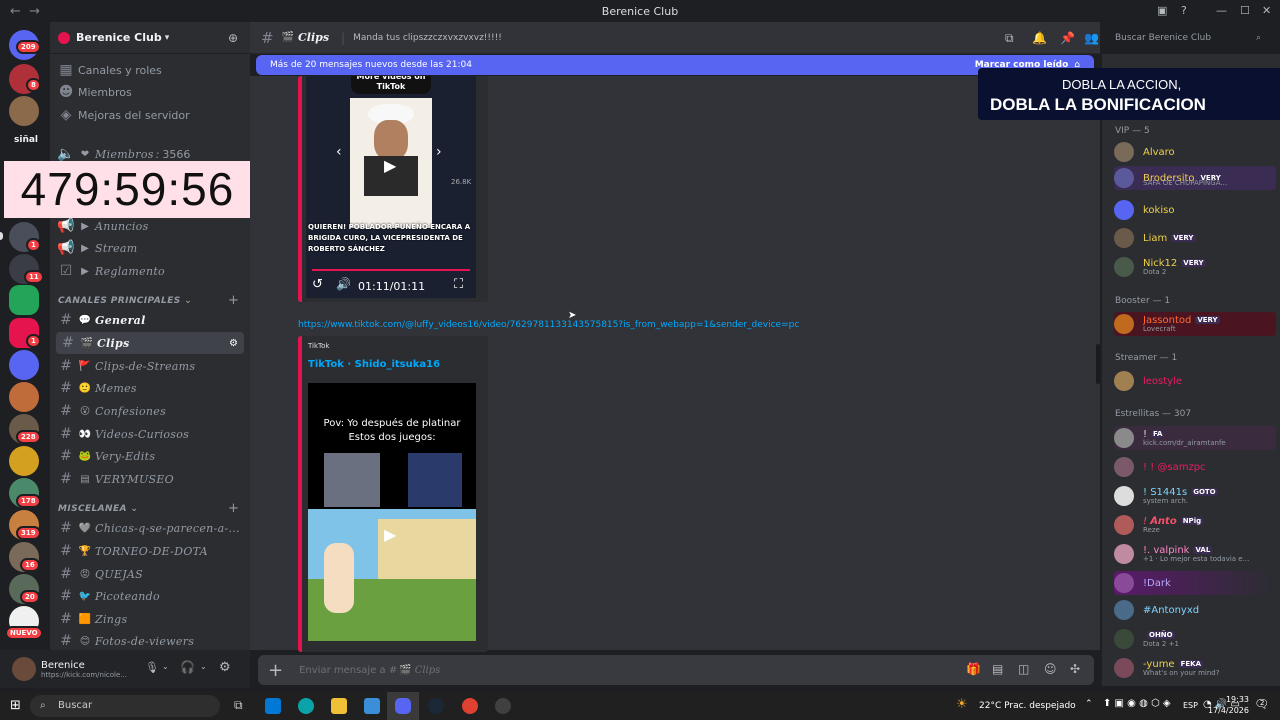 The image size is (1280, 720). I want to click on member-item: #Antonyxd, so click(1195, 610).